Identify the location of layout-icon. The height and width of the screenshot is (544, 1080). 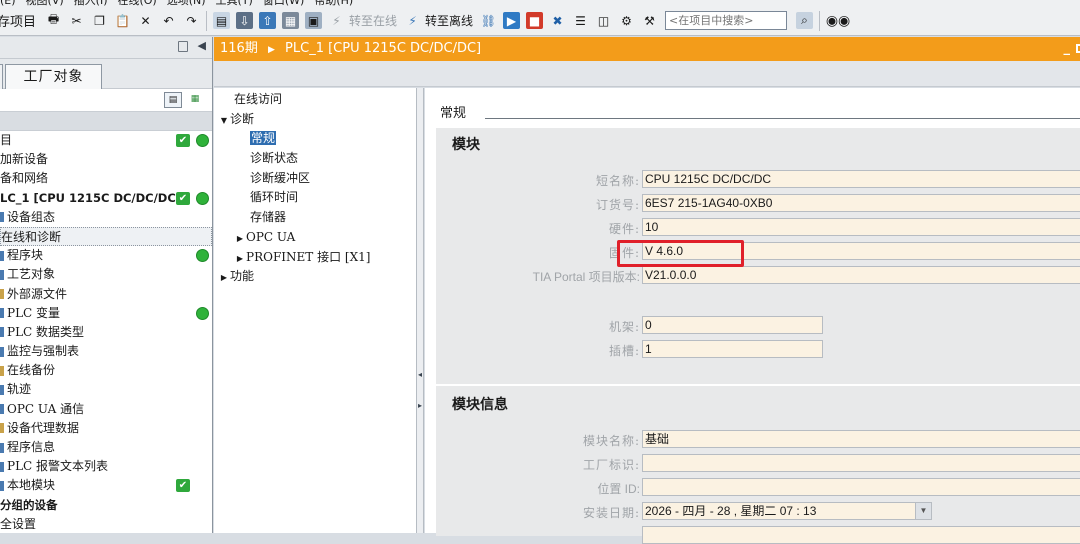
(183, 46).